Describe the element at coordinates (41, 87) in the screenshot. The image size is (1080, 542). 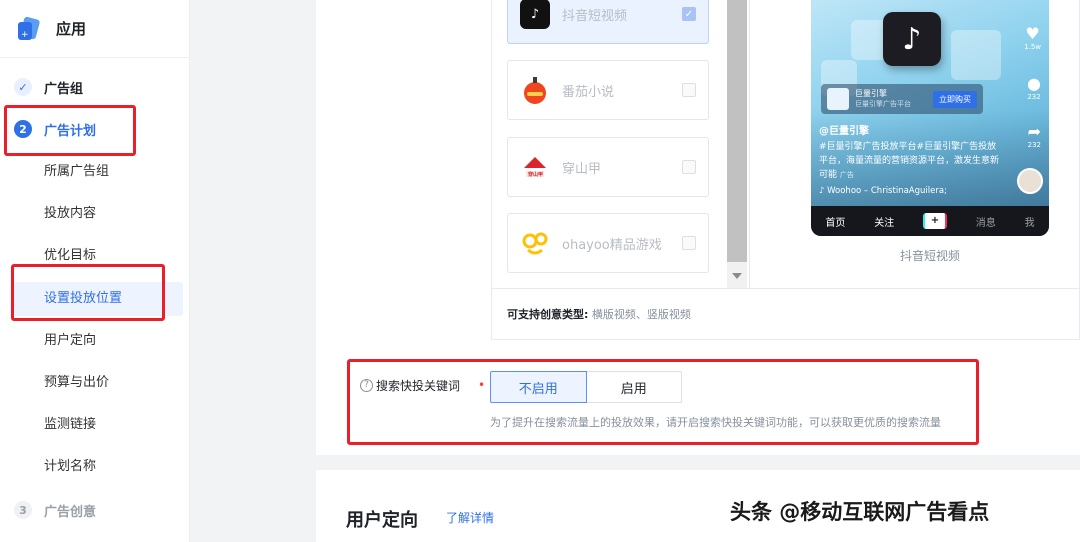
I see `step-ad-group: ✓ 广告组` at that location.